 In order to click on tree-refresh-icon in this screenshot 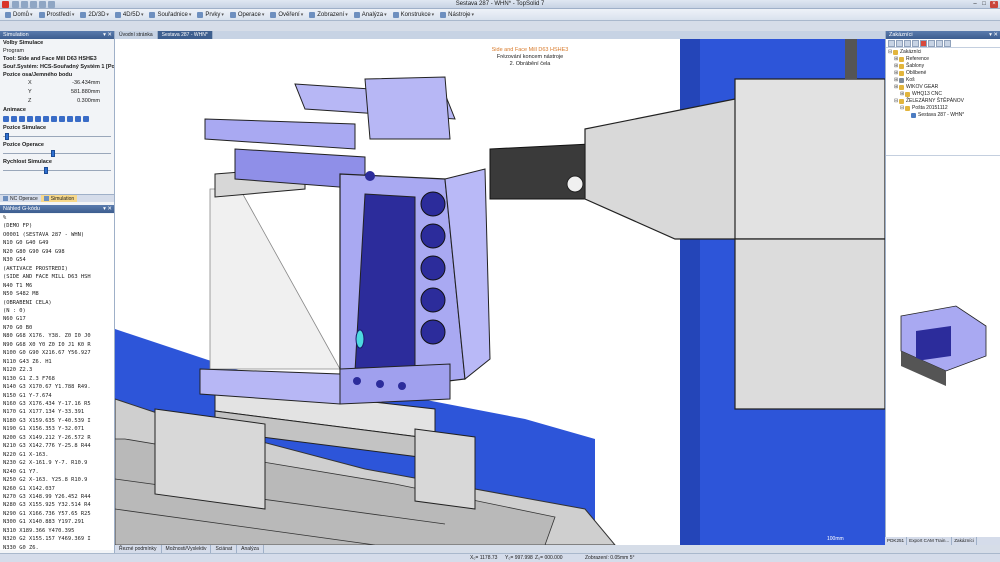, I will do `click(939, 43)`.